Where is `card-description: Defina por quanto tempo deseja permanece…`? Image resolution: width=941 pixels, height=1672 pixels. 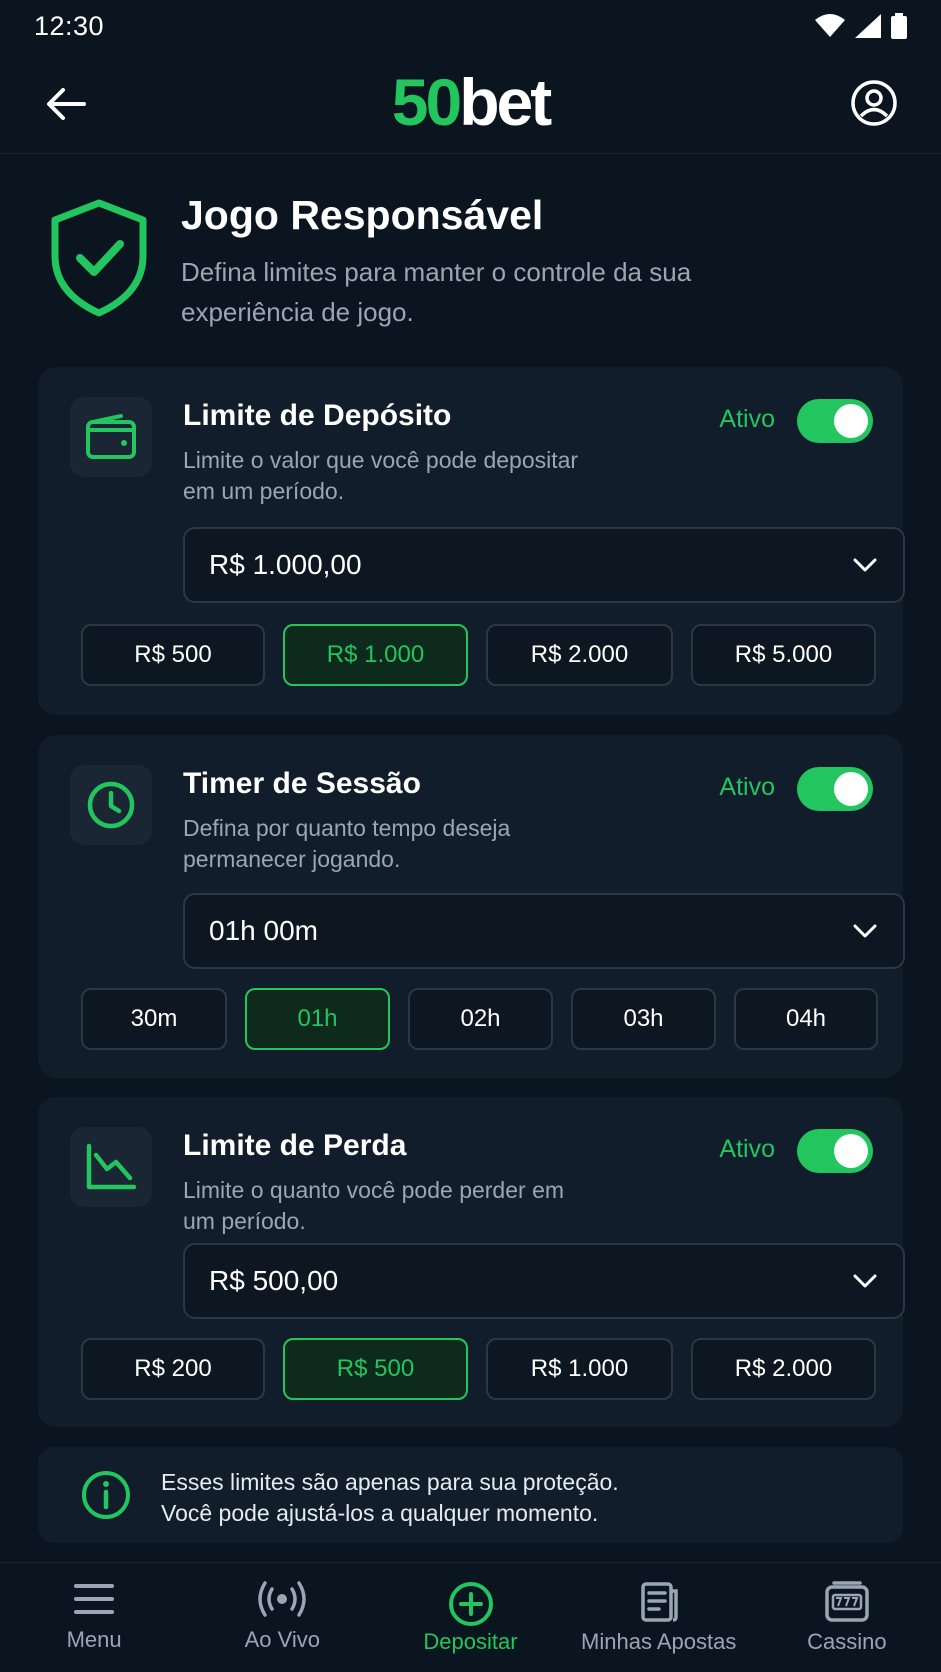
card-description: Defina por quanto tempo deseja permanece… is located at coordinates (347, 843).